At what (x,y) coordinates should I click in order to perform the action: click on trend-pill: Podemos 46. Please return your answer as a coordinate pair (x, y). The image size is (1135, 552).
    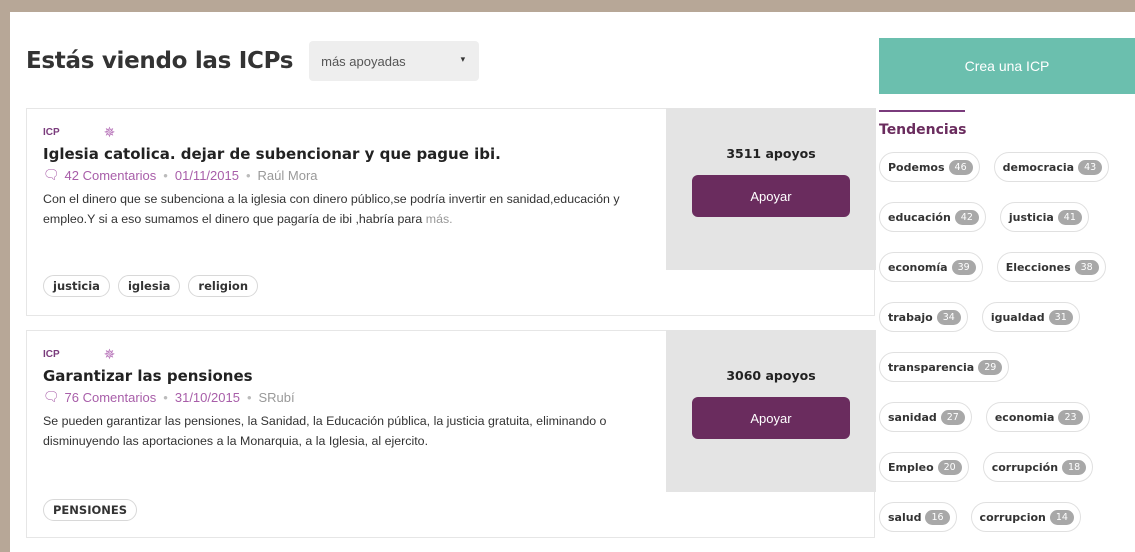
    Looking at the image, I should click on (929, 167).